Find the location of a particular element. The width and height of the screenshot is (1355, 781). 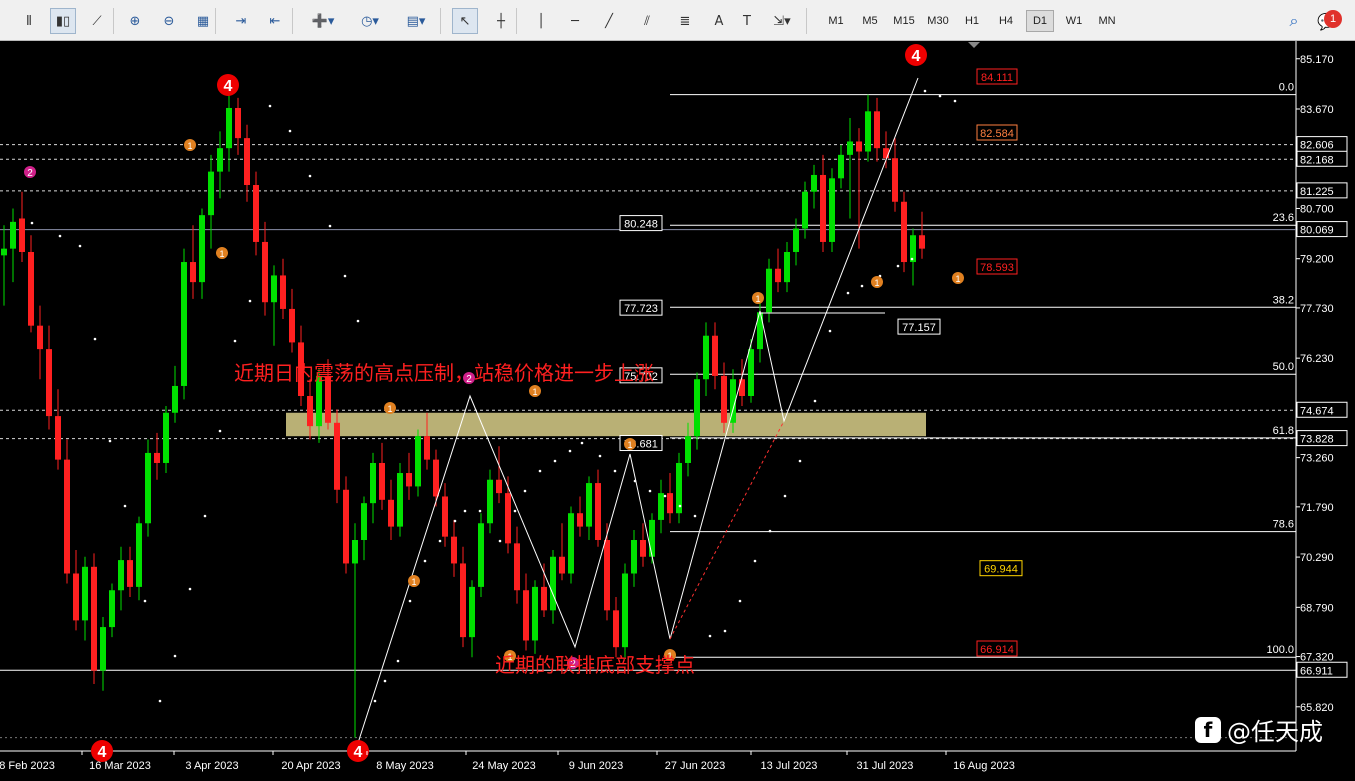

toolbar-separator is located at coordinates (113, 21).